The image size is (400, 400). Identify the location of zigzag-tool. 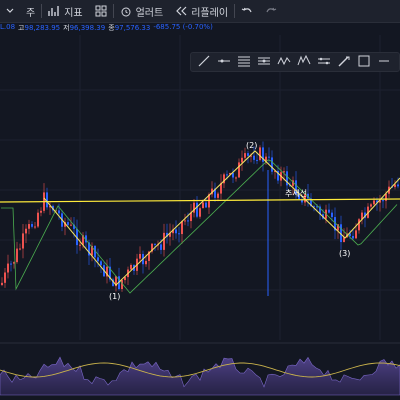
(284, 62).